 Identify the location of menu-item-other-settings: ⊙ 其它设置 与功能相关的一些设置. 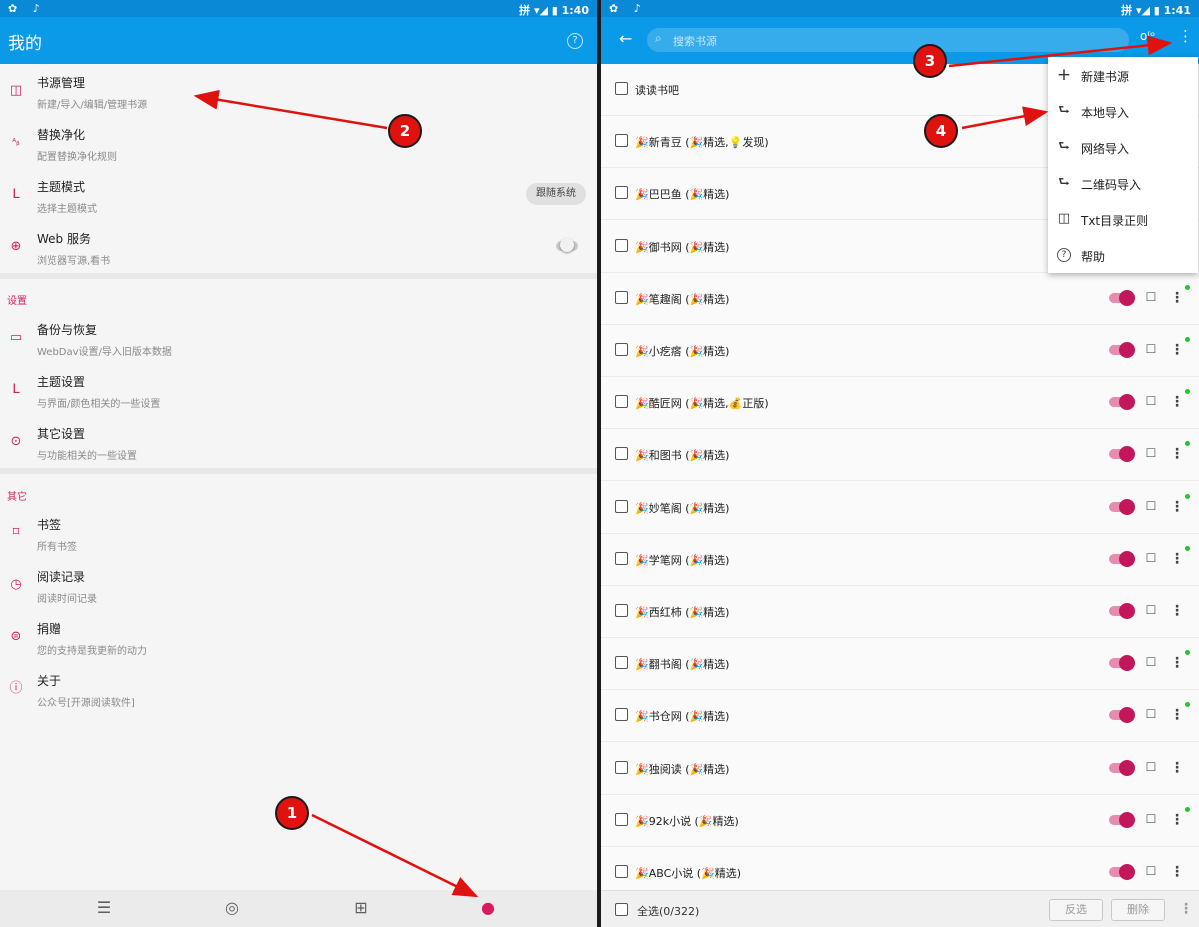
(298, 443).